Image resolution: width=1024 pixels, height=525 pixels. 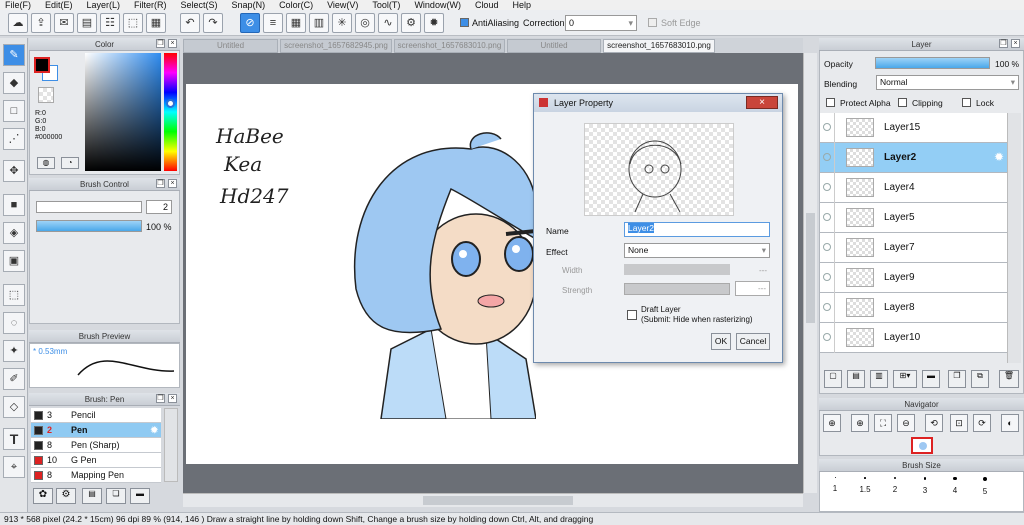 I want to click on zoom-out-icon: ⊖, so click(x=906, y=423).